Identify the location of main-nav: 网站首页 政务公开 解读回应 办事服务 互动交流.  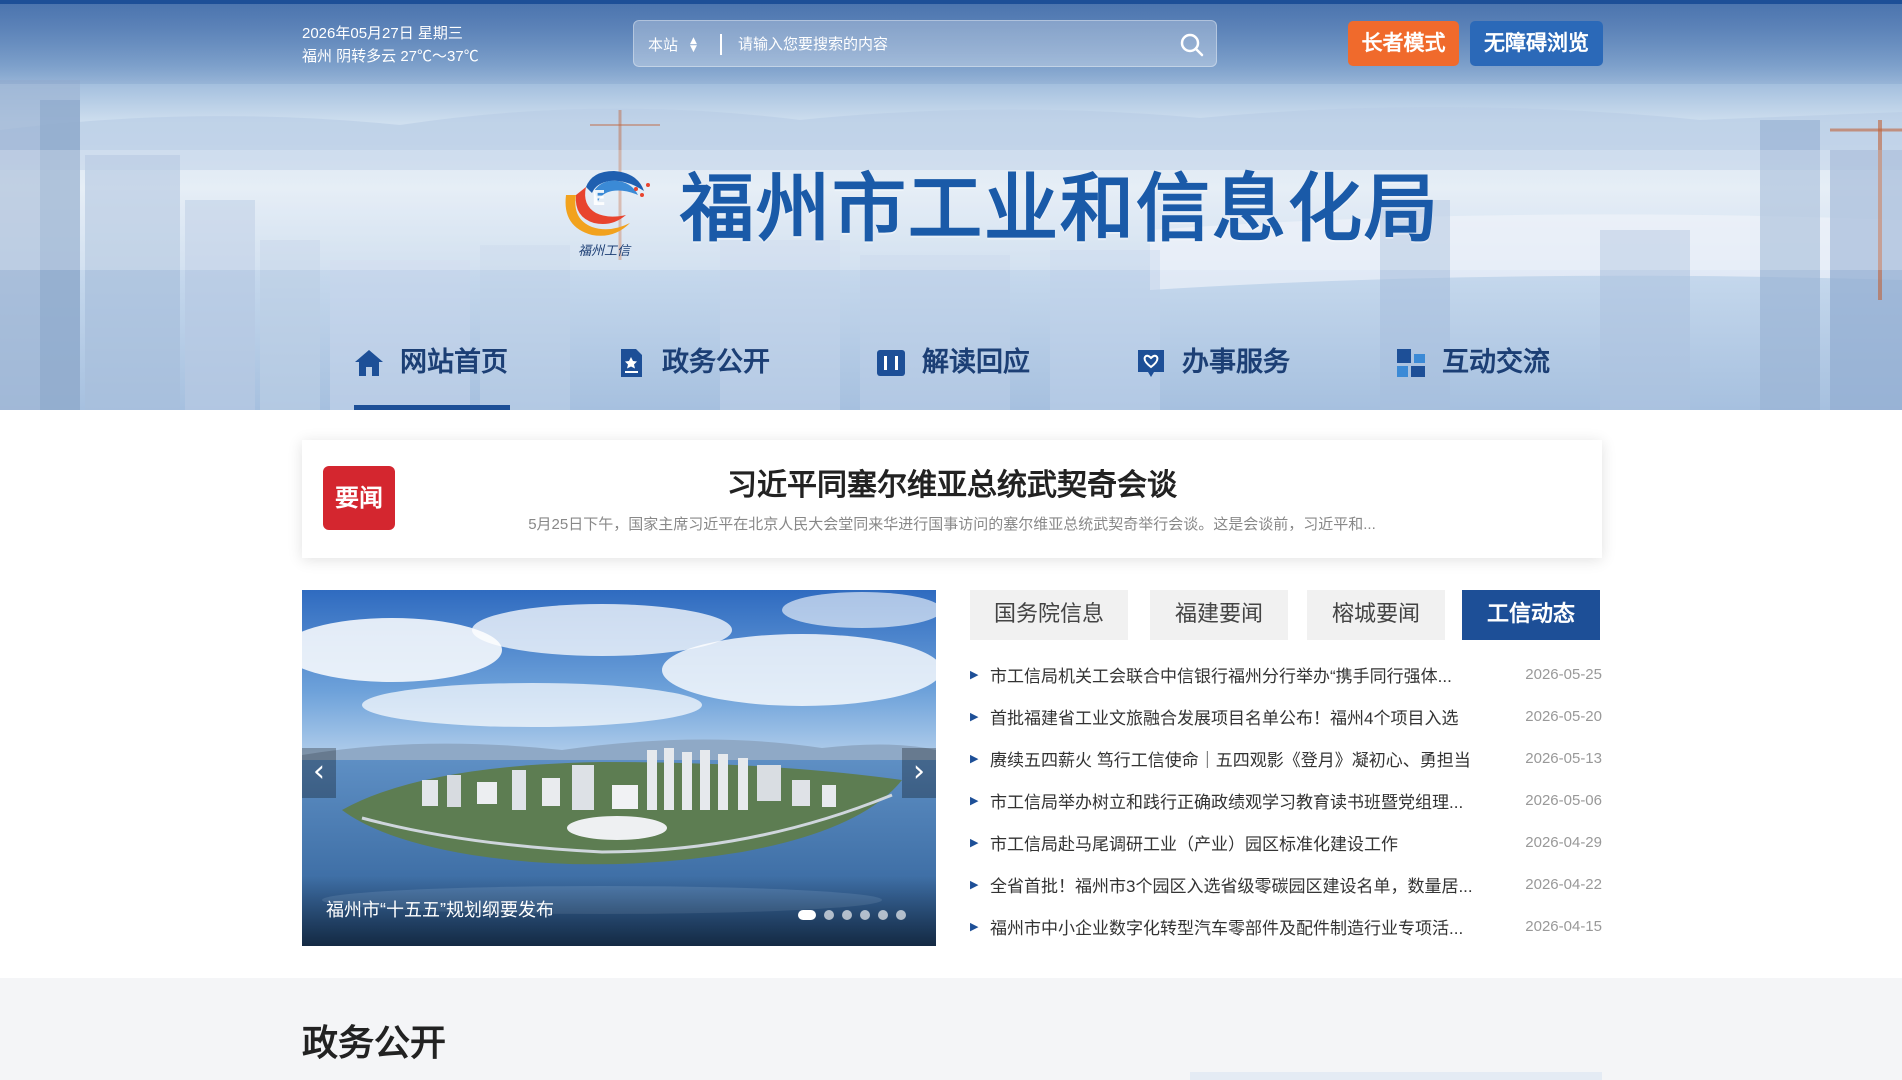
(982, 374).